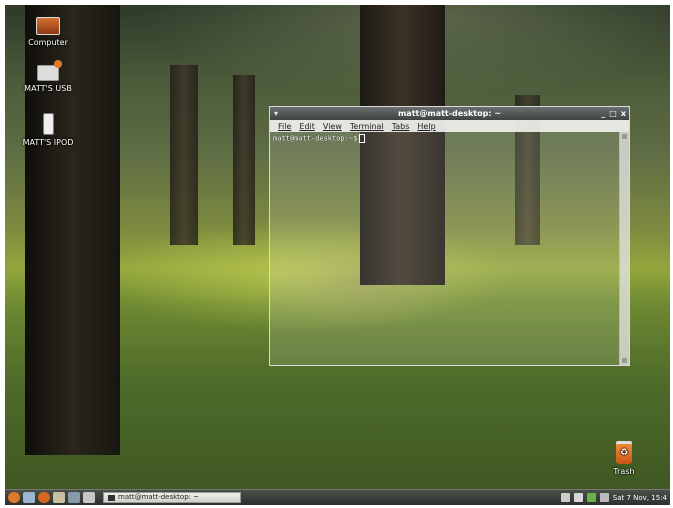 The width and height of the screenshot is (673, 508). I want to click on desktop-icon-usb: MATT'S USB, so click(48, 76).